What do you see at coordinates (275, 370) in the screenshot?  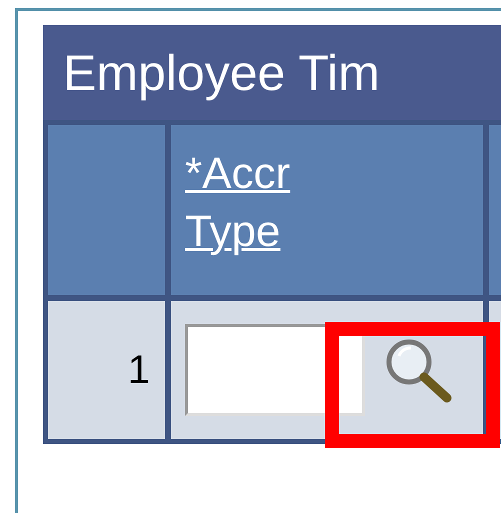 I see `accr-type-field` at bounding box center [275, 370].